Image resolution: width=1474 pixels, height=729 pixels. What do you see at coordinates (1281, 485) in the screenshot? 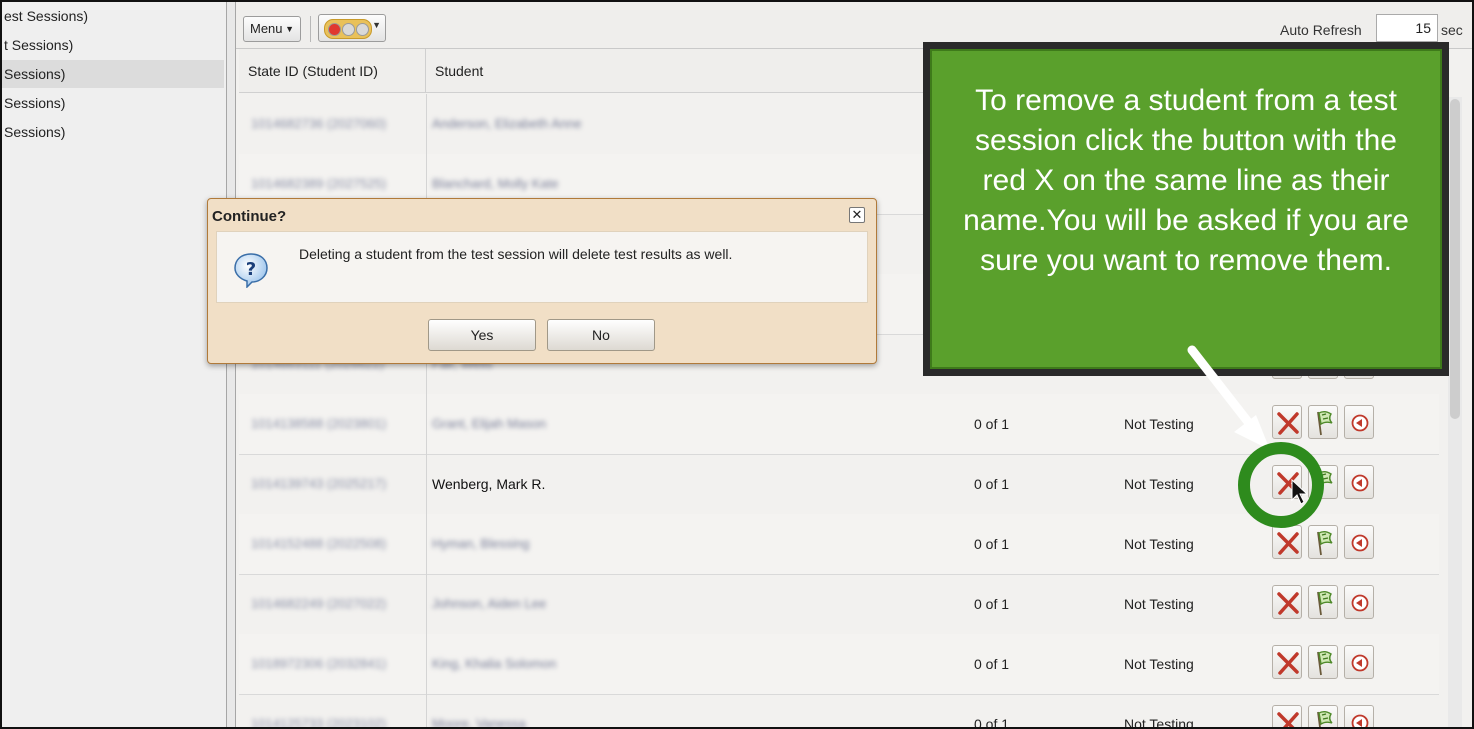
I see `highlight-ring` at bounding box center [1281, 485].